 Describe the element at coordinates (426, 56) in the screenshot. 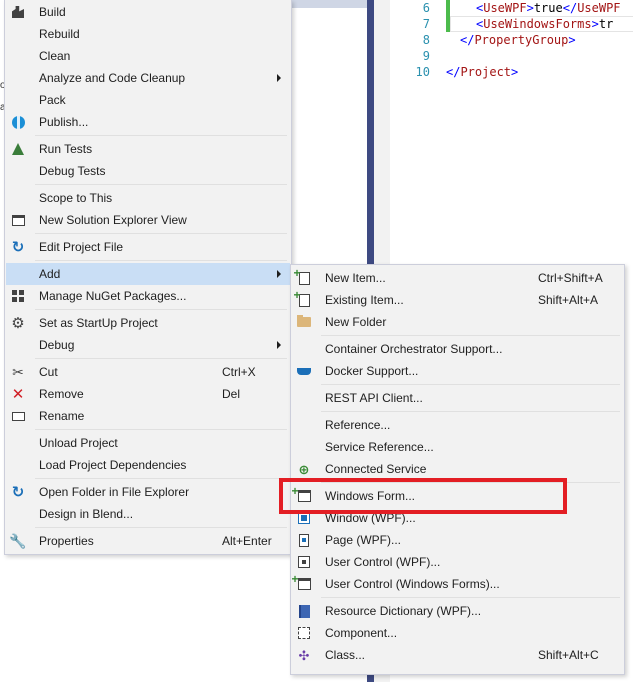

I see `line-number: 9` at that location.